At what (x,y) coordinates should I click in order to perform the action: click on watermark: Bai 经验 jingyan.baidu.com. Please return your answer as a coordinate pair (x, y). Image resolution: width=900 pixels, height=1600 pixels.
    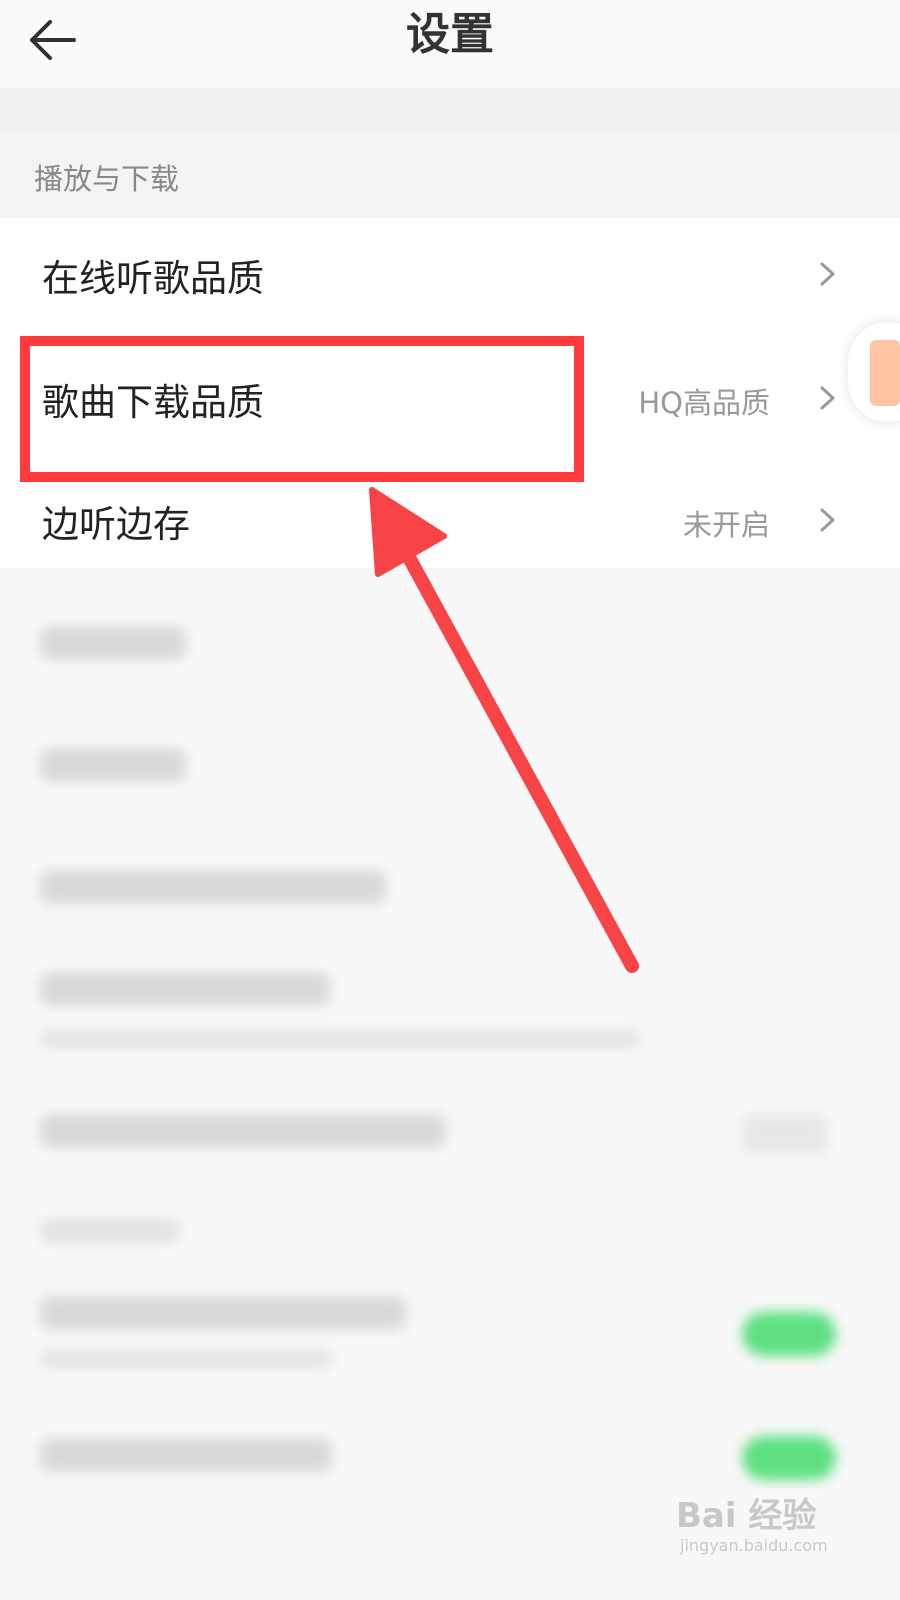
    Looking at the image, I should click on (771, 1525).